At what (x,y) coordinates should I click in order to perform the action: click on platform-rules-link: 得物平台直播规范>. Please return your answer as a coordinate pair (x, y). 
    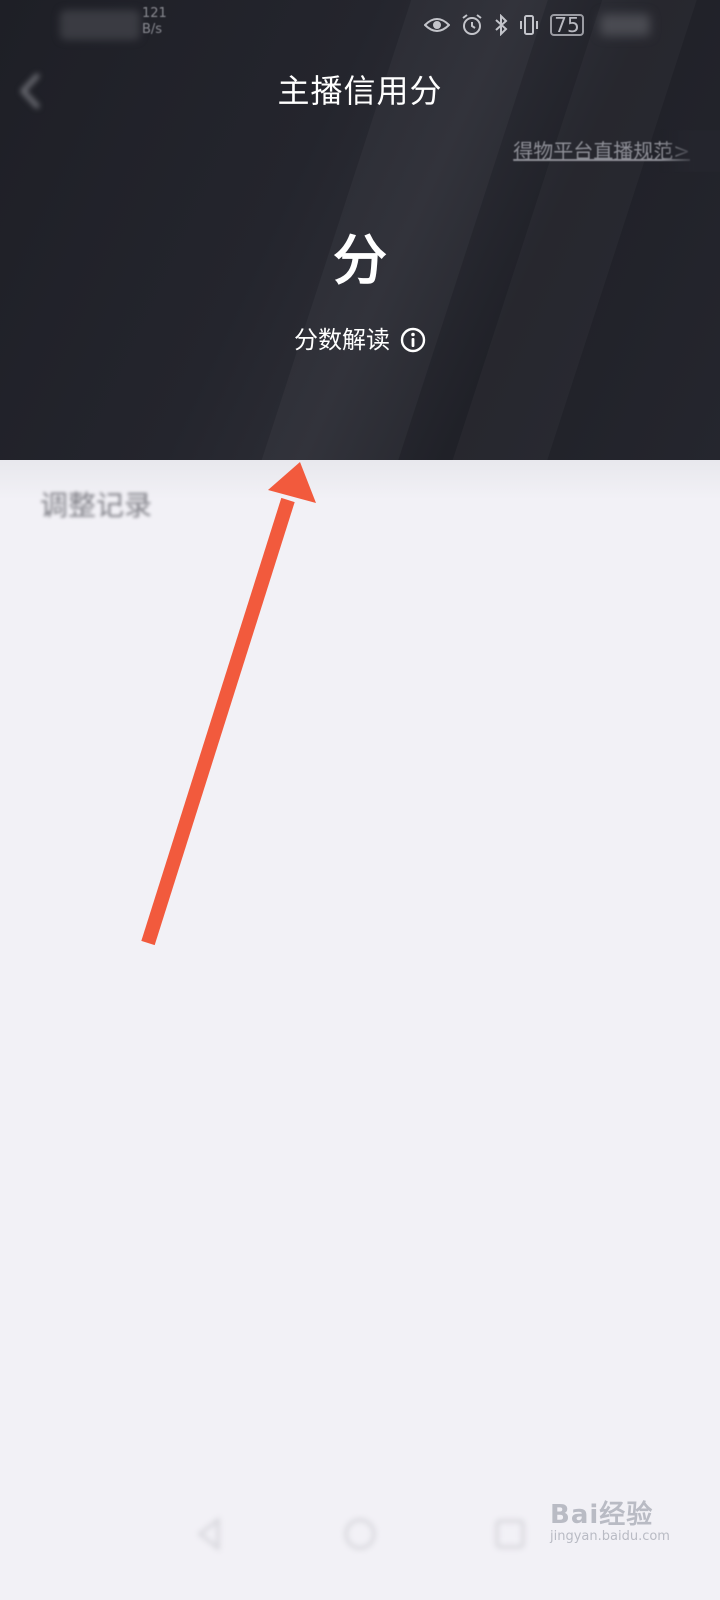
    Looking at the image, I should click on (616, 151).